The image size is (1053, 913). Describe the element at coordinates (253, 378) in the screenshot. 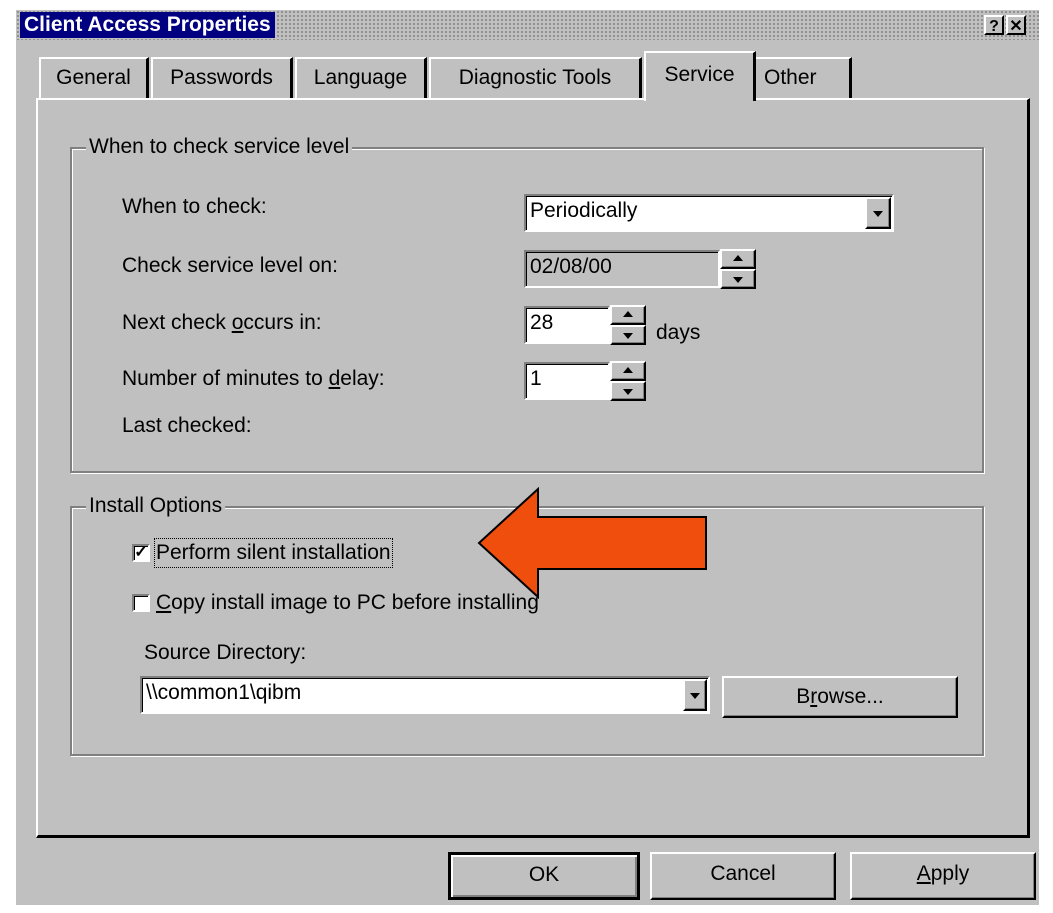

I see `delay-label: Number of minutes to delay:` at that location.